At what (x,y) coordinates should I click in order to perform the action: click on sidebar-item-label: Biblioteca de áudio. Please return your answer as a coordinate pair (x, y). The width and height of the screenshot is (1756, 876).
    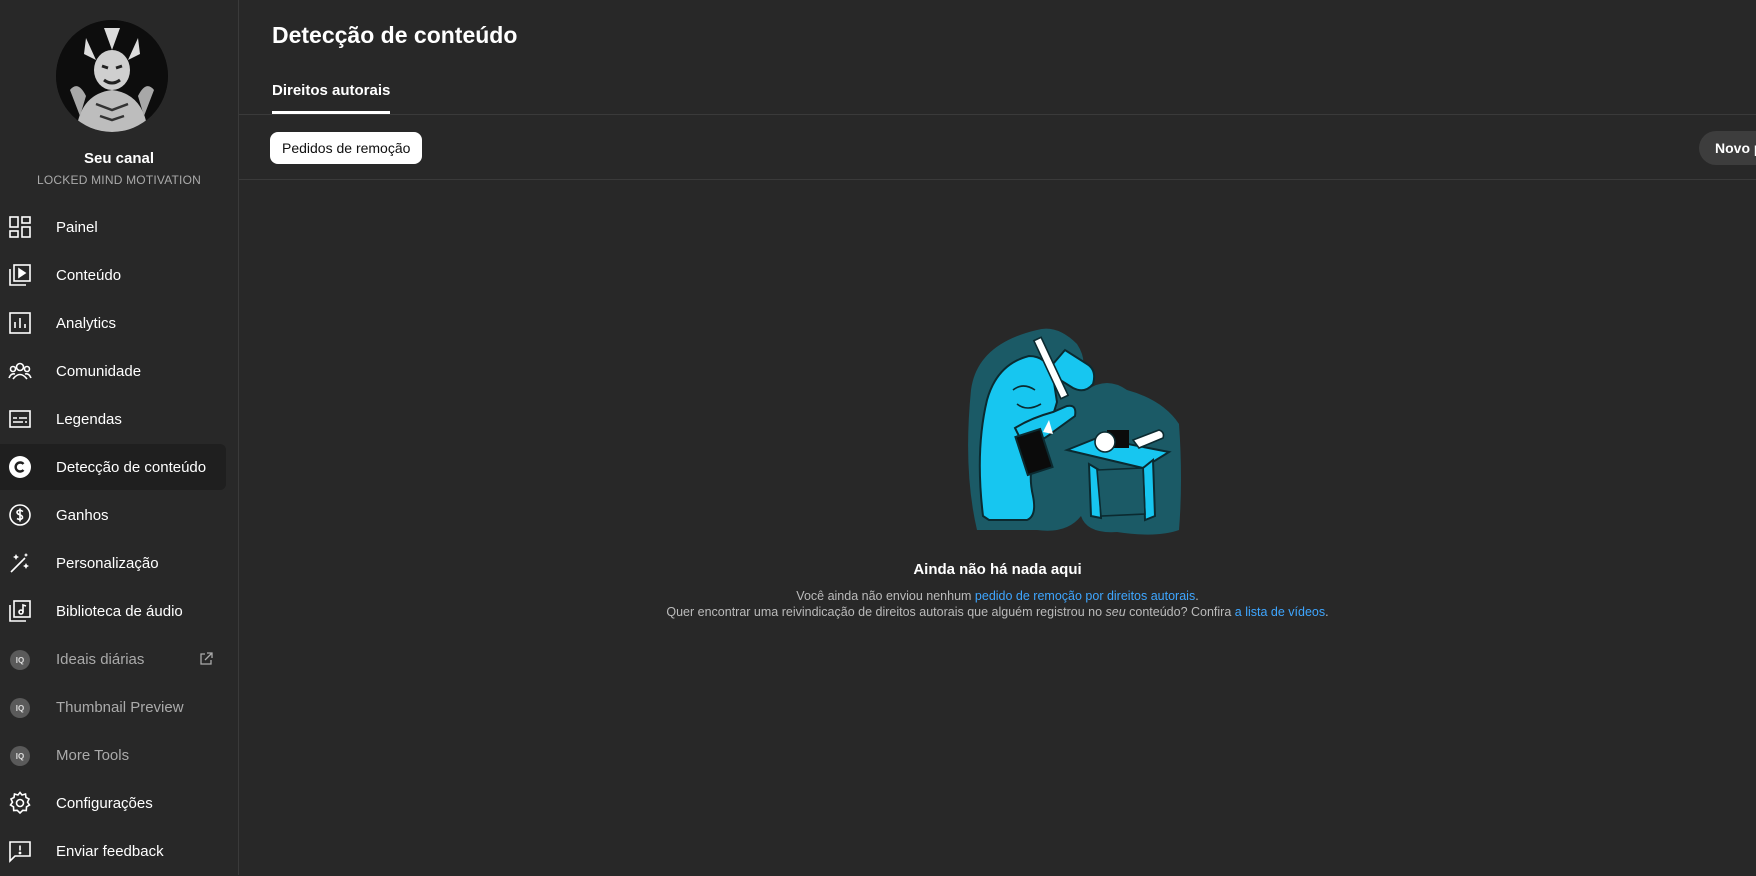
    Looking at the image, I should click on (119, 611).